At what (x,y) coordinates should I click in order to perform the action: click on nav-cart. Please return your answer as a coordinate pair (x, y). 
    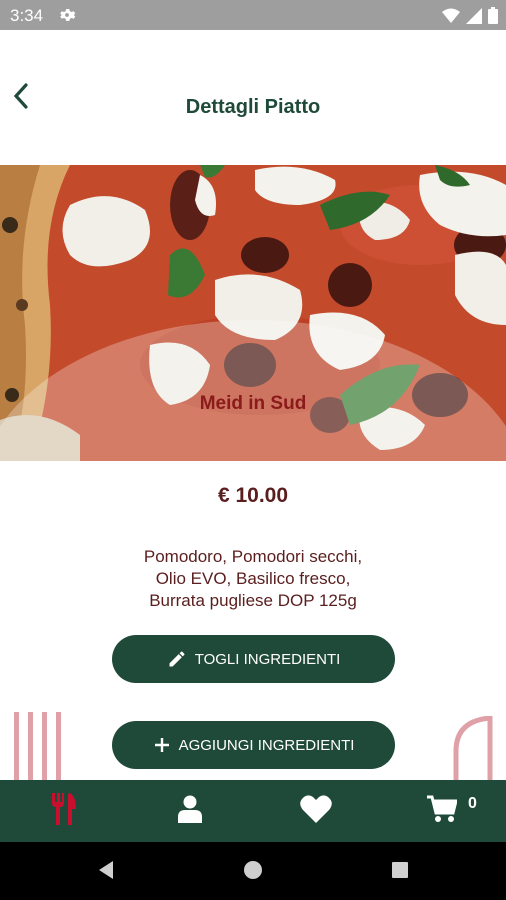
    Looking at the image, I should click on (442, 811).